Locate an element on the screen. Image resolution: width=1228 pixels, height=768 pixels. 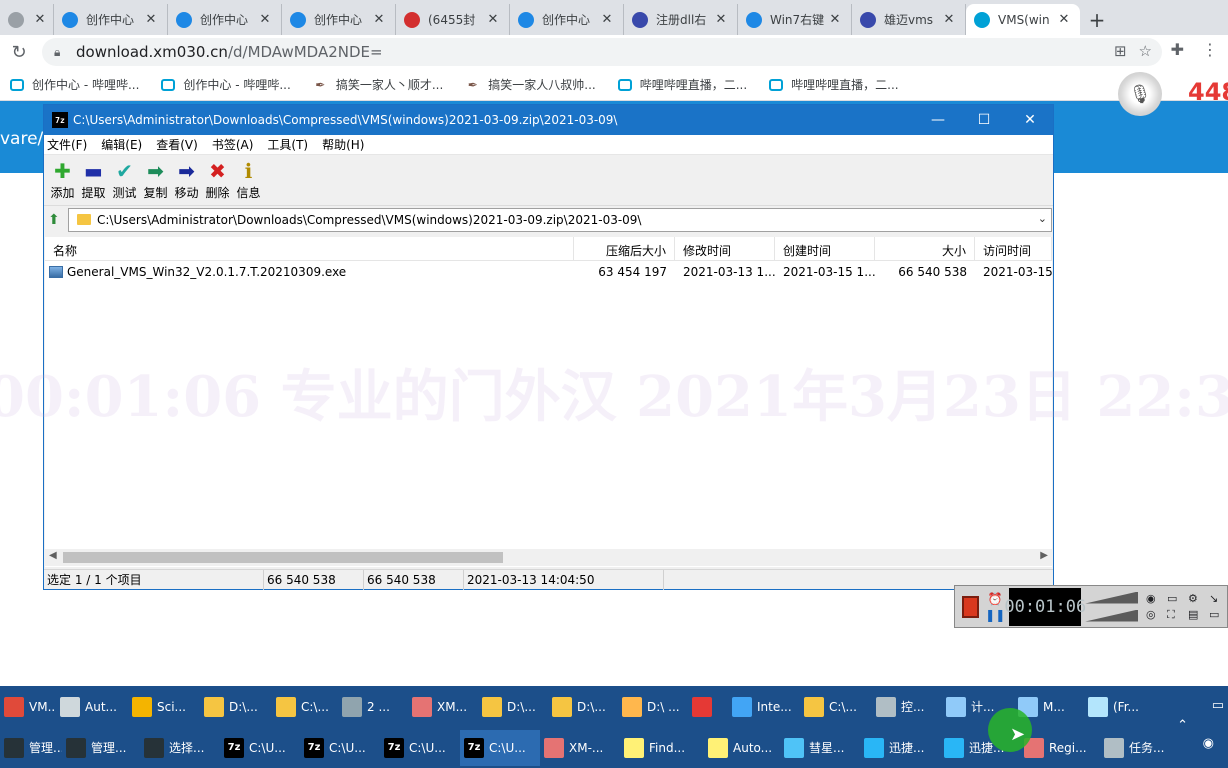
chevron-down-icon: ⌄ is located at coordinates (1042, 218).